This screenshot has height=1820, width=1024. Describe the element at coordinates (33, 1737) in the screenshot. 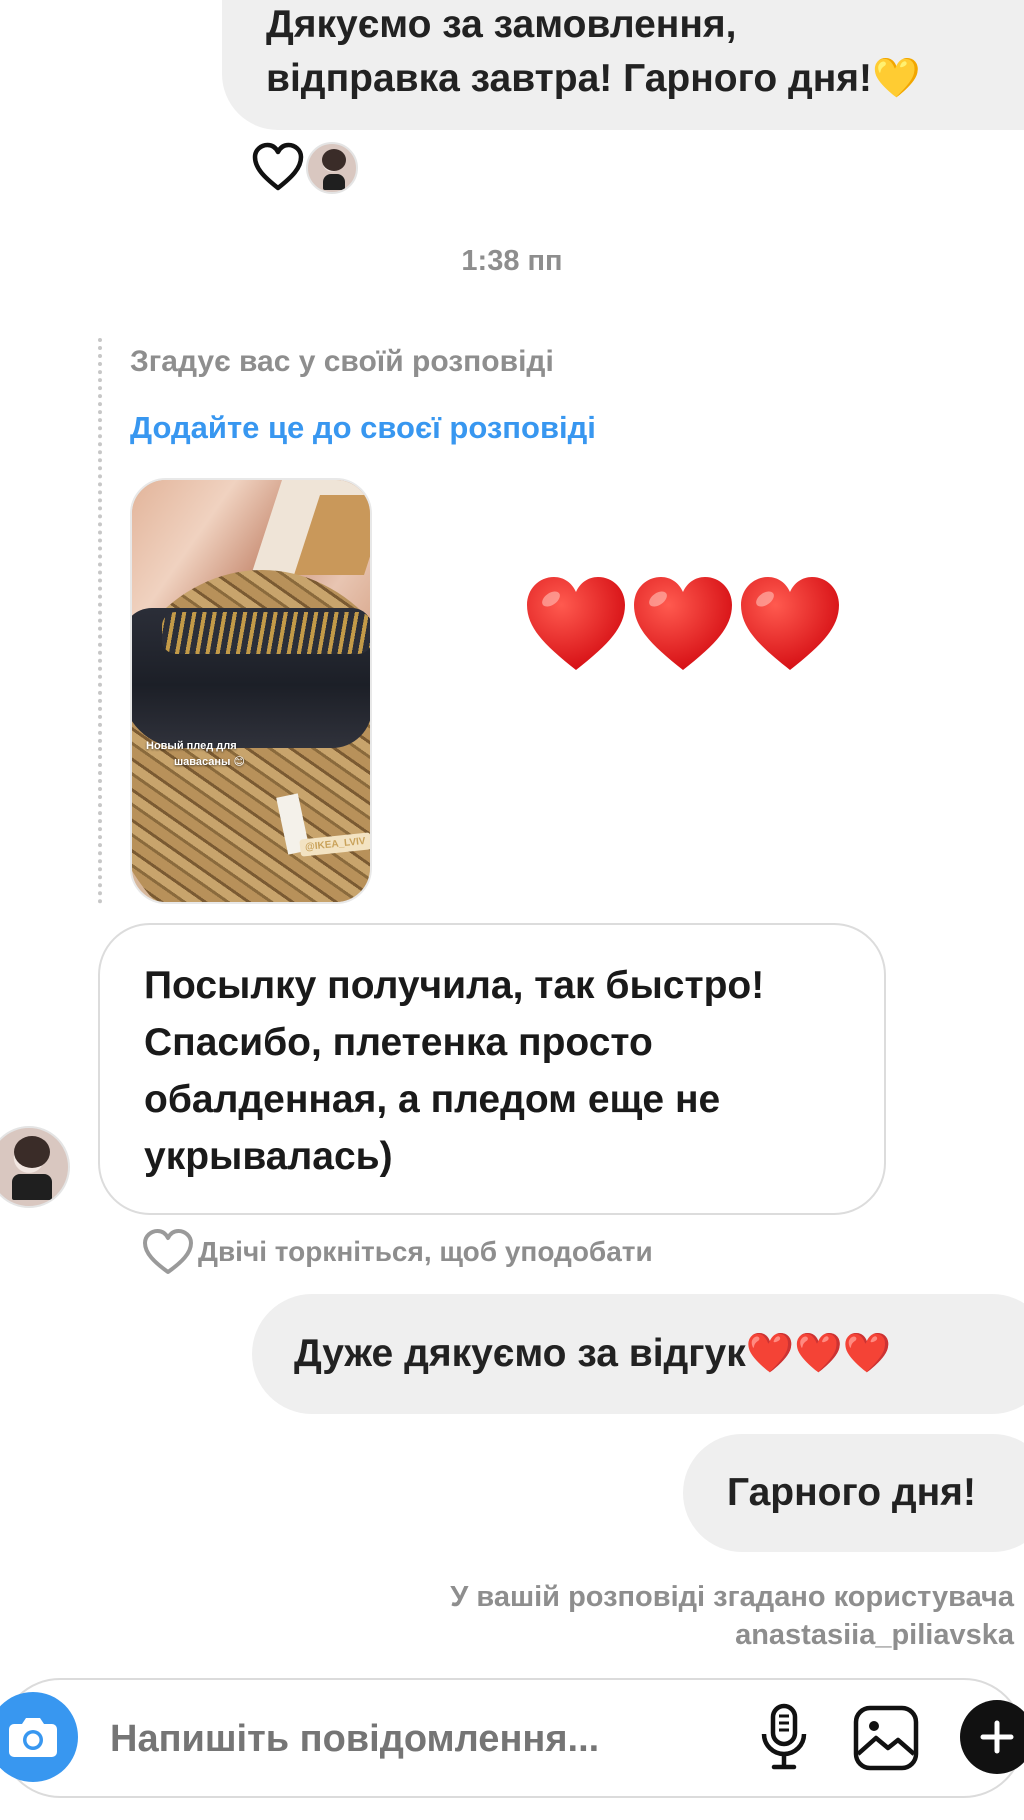

I see `camera-icon` at that location.